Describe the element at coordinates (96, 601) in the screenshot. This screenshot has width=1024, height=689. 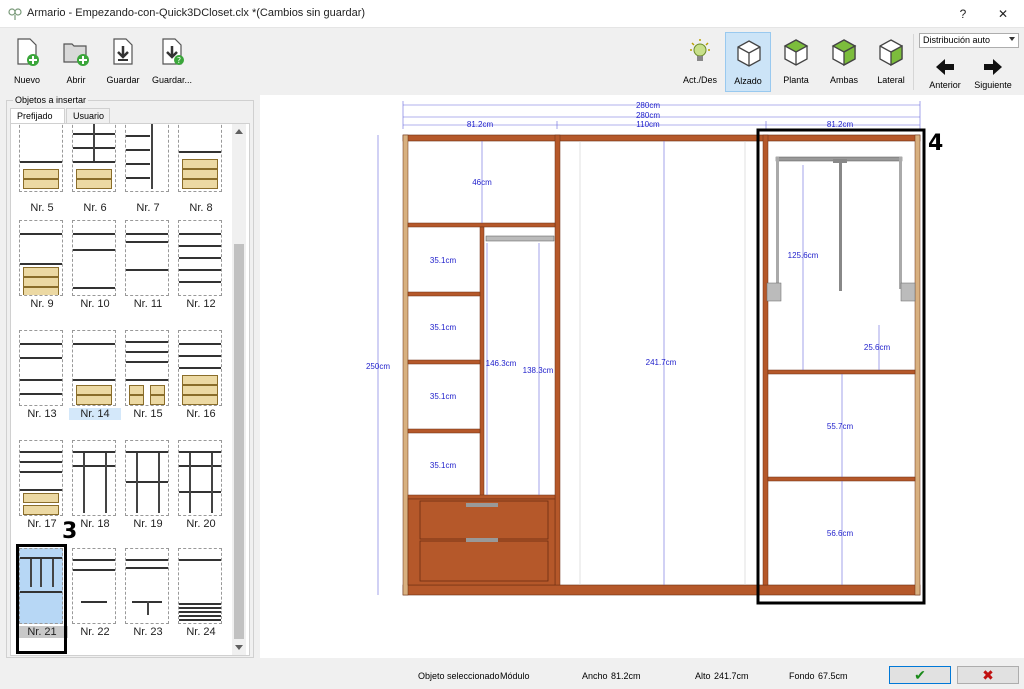
I see `palette-item: Nr. 22` at that location.